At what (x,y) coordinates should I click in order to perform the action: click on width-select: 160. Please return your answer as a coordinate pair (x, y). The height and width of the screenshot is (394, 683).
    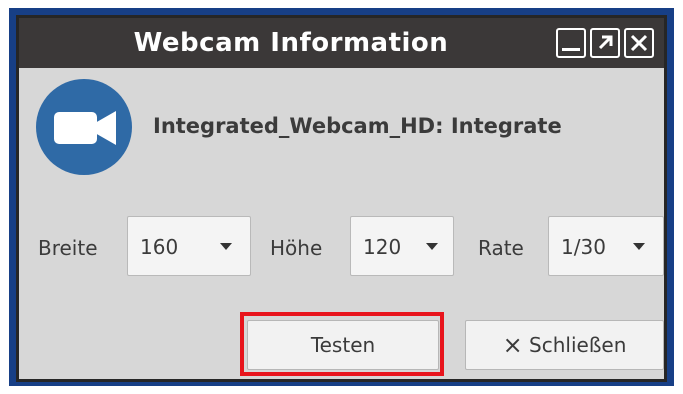
    Looking at the image, I should click on (189, 246).